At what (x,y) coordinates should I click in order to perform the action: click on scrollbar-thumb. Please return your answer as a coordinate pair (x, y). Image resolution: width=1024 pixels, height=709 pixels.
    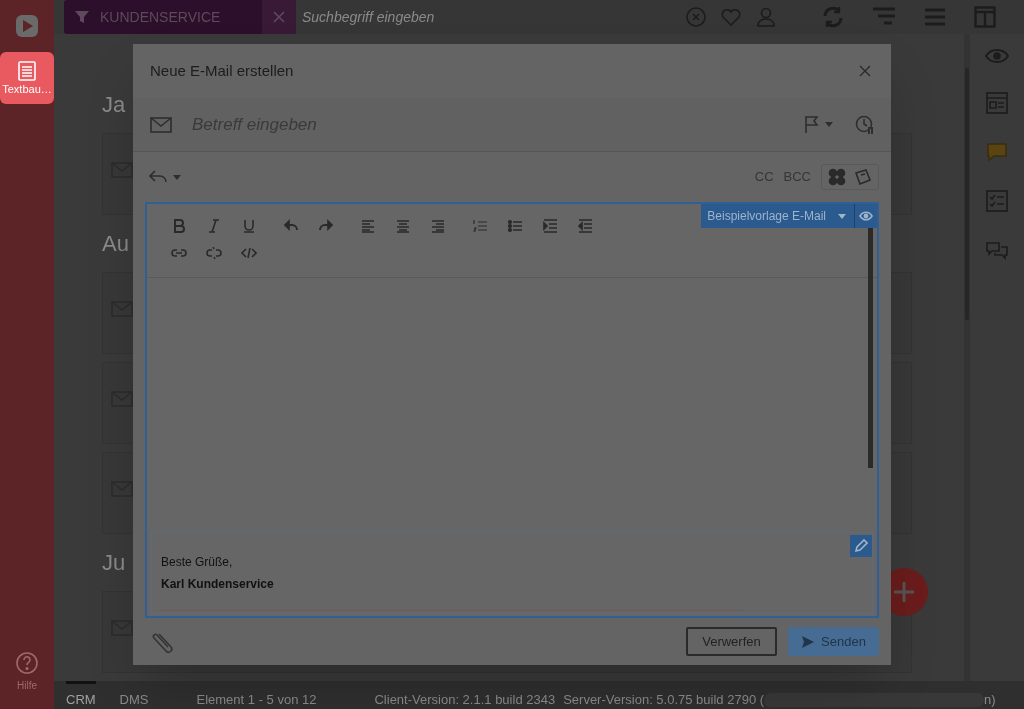
    Looking at the image, I should click on (870, 348).